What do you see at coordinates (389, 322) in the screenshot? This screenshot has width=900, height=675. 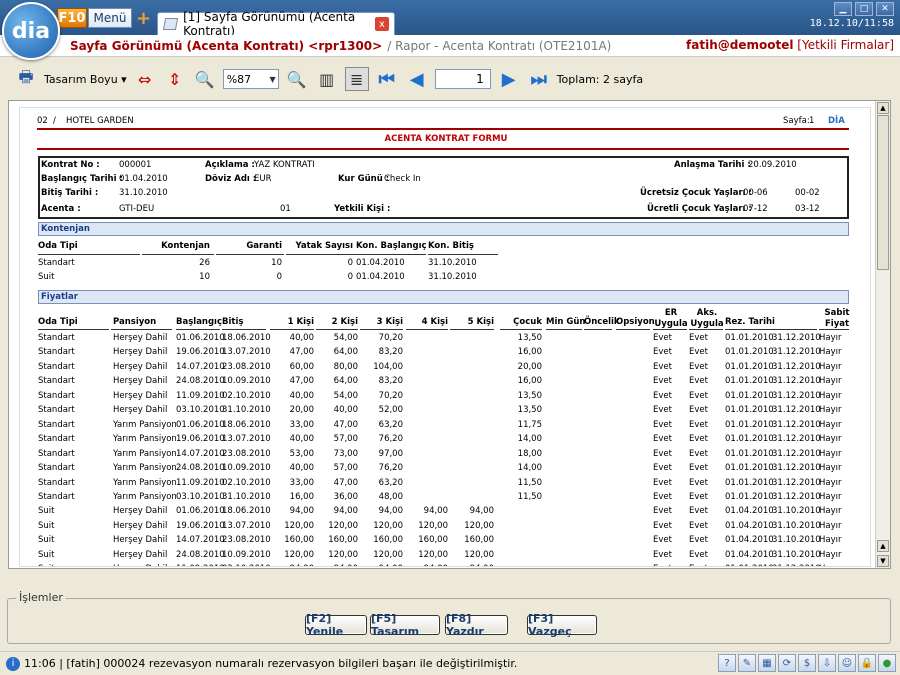 I see `fiyatlar-header: 3 Kişi` at bounding box center [389, 322].